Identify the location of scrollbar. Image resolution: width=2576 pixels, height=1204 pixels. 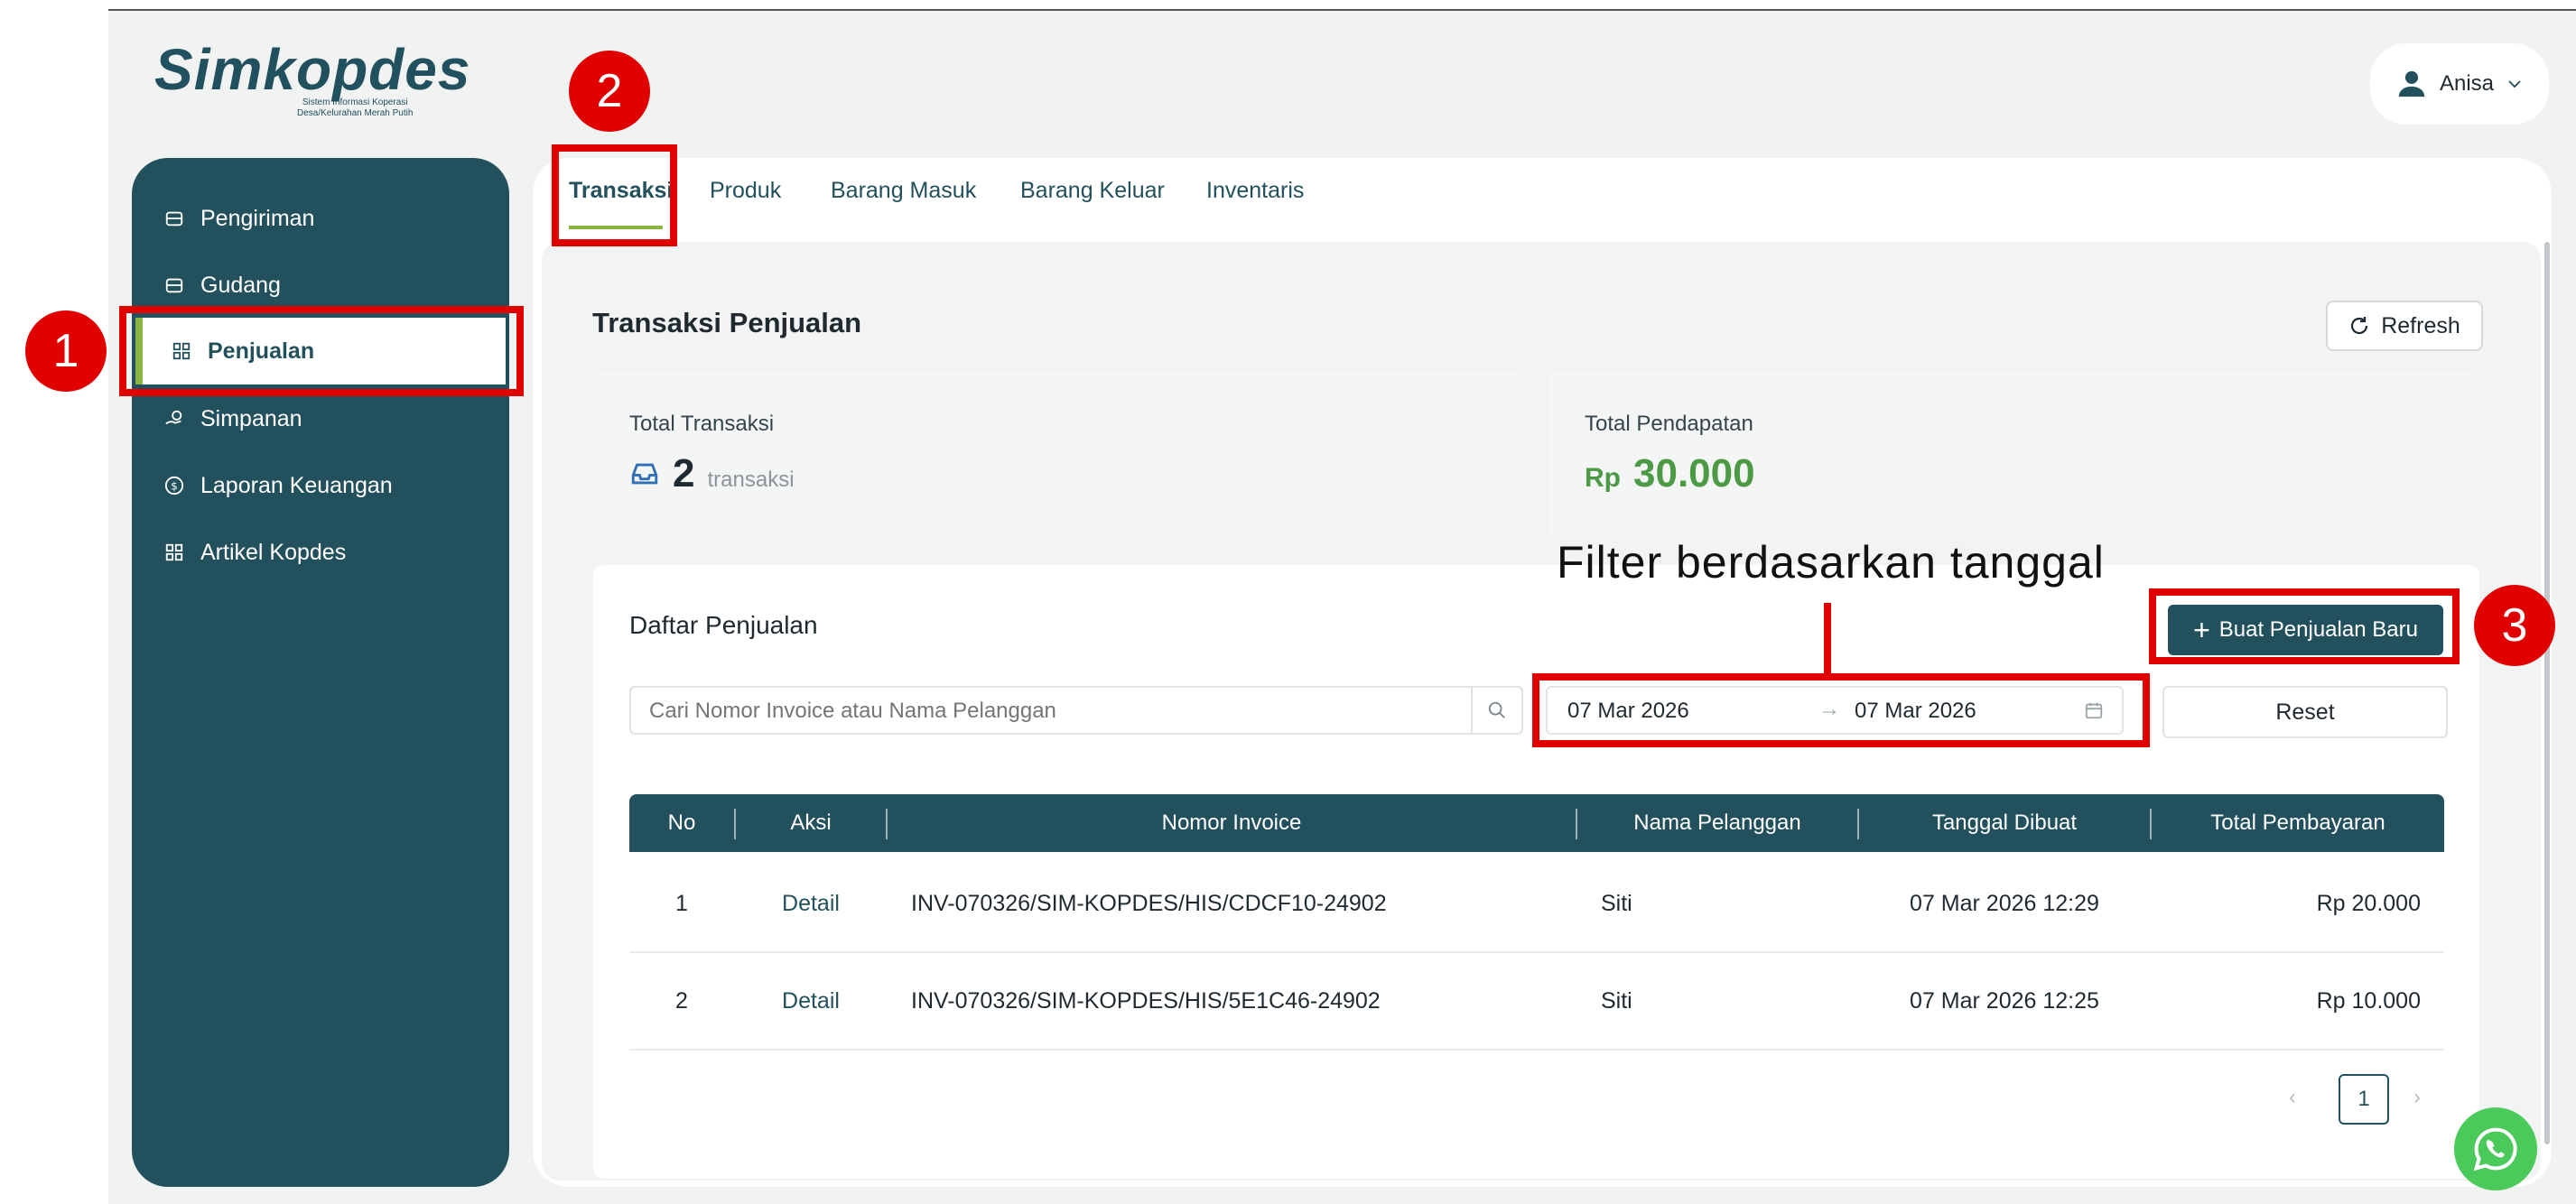
(2547, 693).